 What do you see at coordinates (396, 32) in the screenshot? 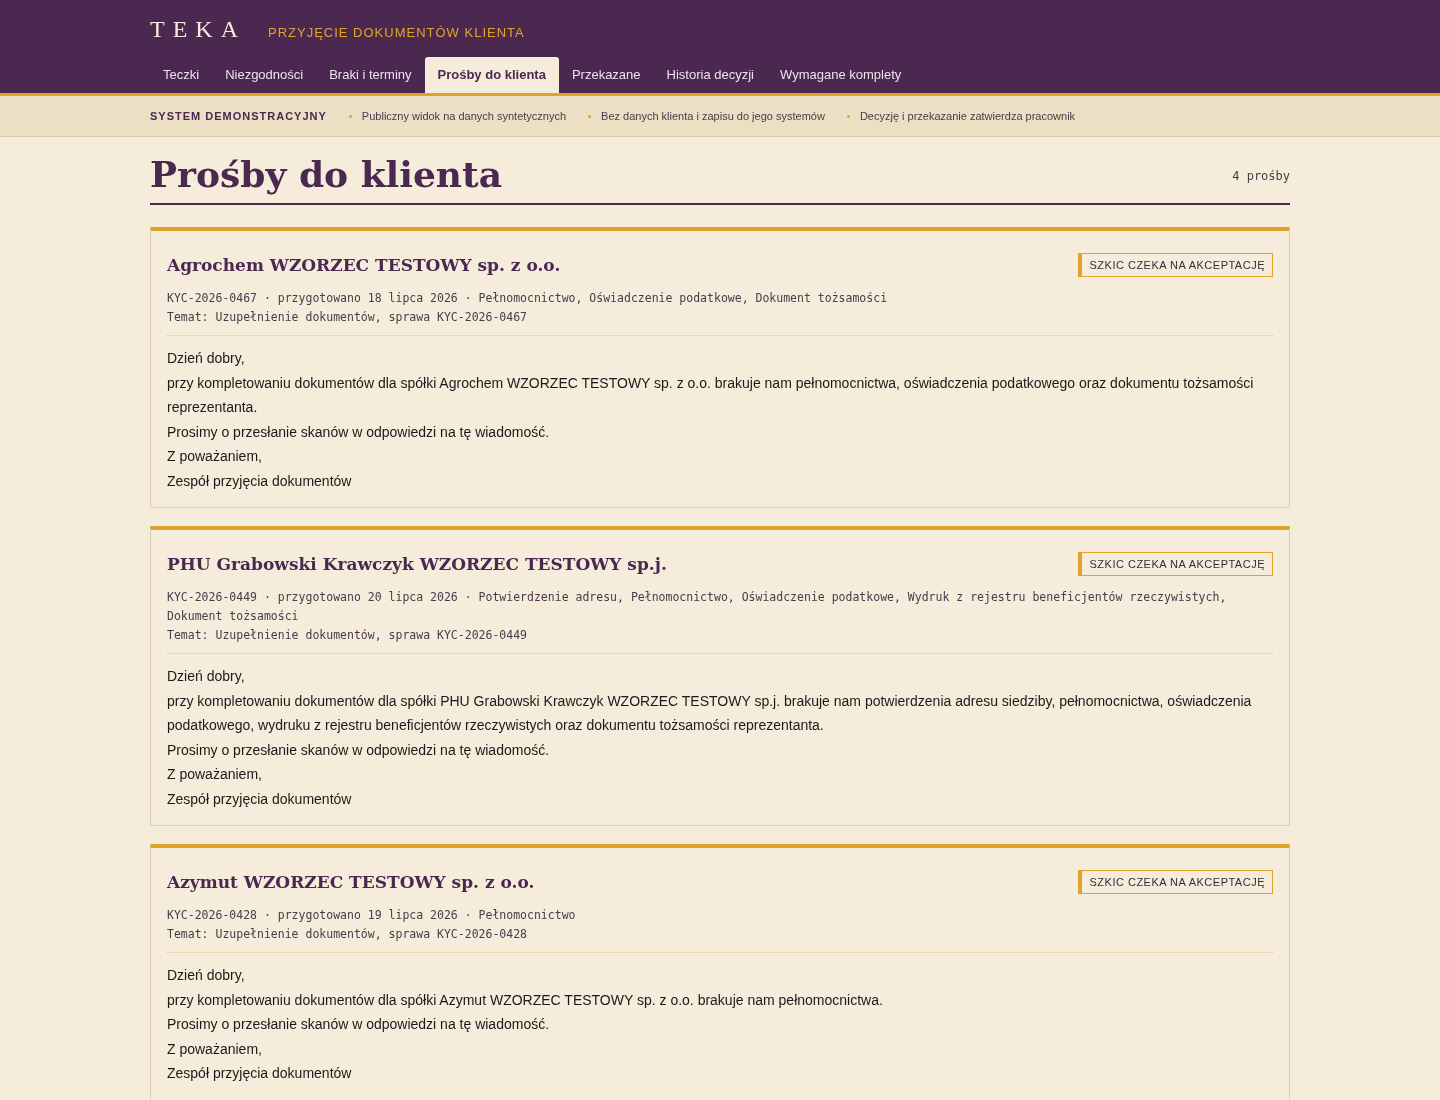
I see `app-subtitle: PRZYJĘCIE DOKUMENTÓW KLIENTA` at bounding box center [396, 32].